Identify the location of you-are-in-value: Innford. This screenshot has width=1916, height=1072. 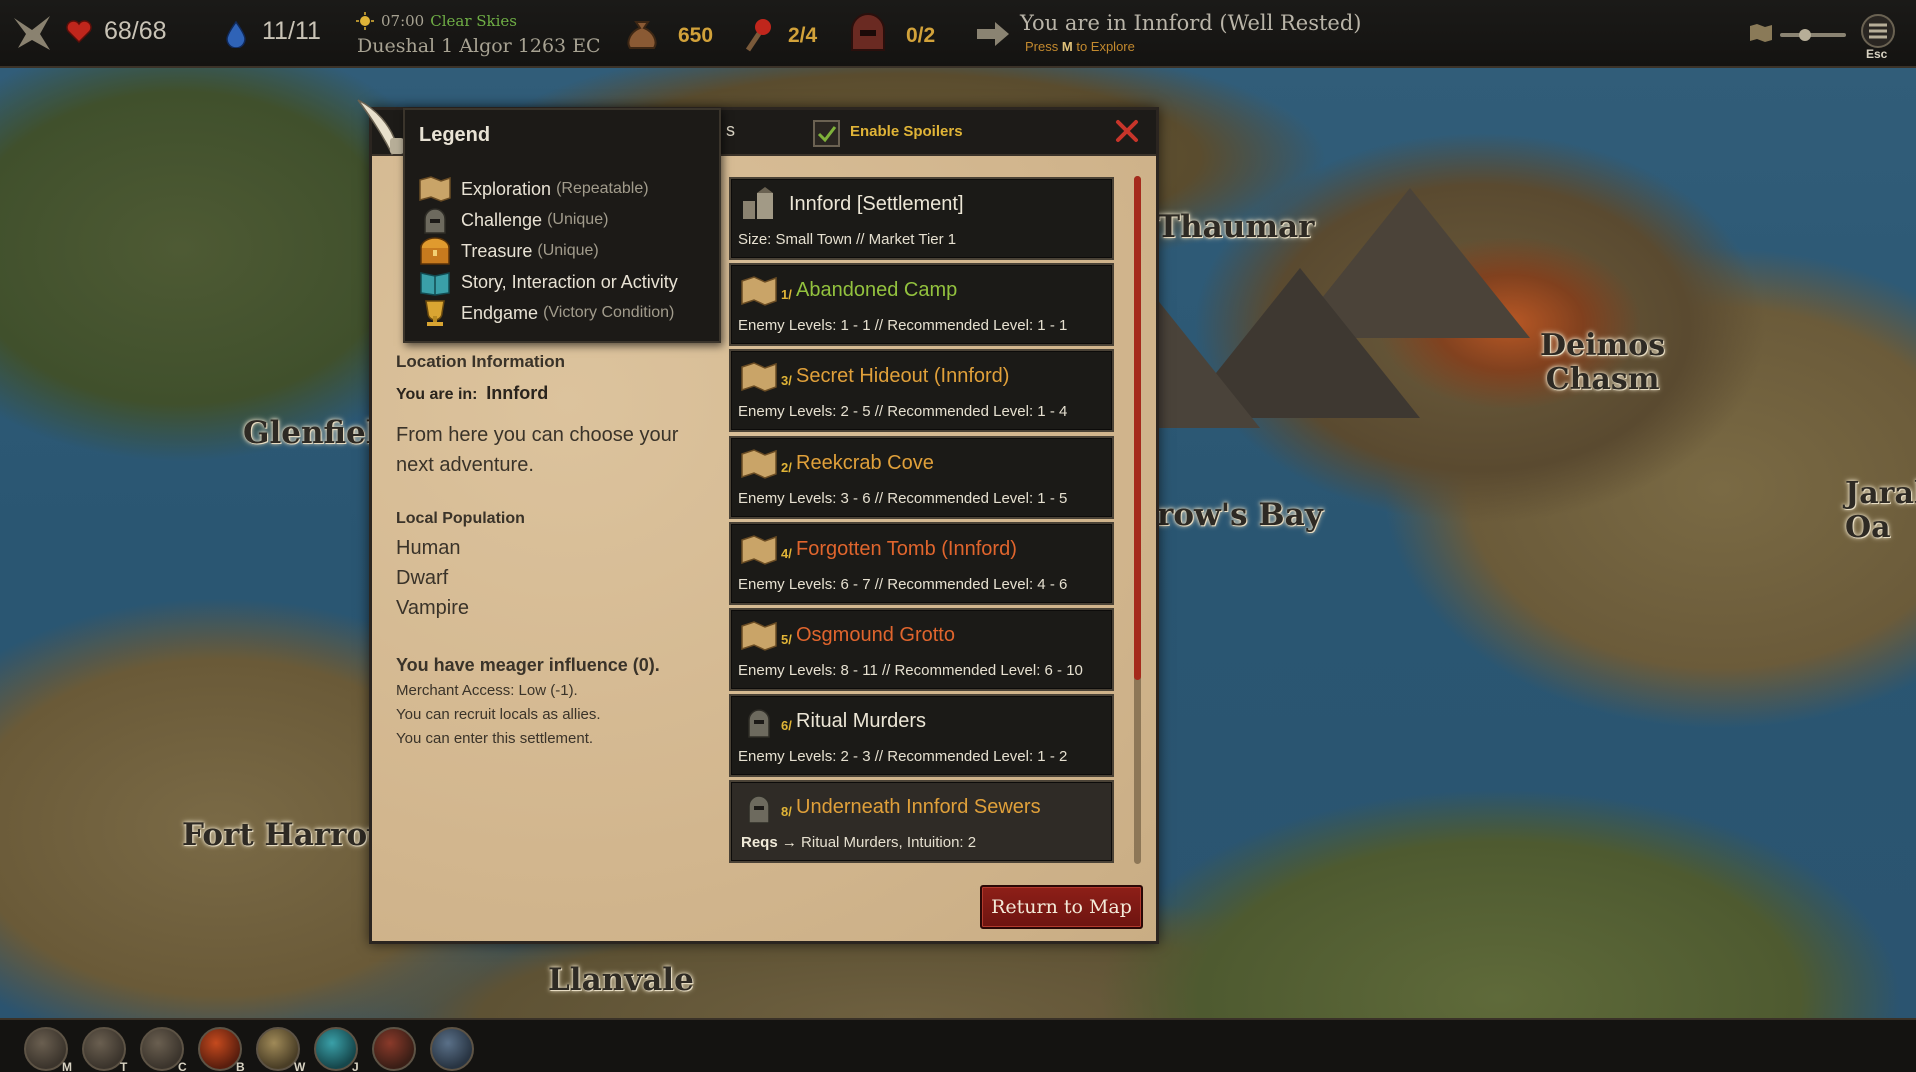
(517, 393).